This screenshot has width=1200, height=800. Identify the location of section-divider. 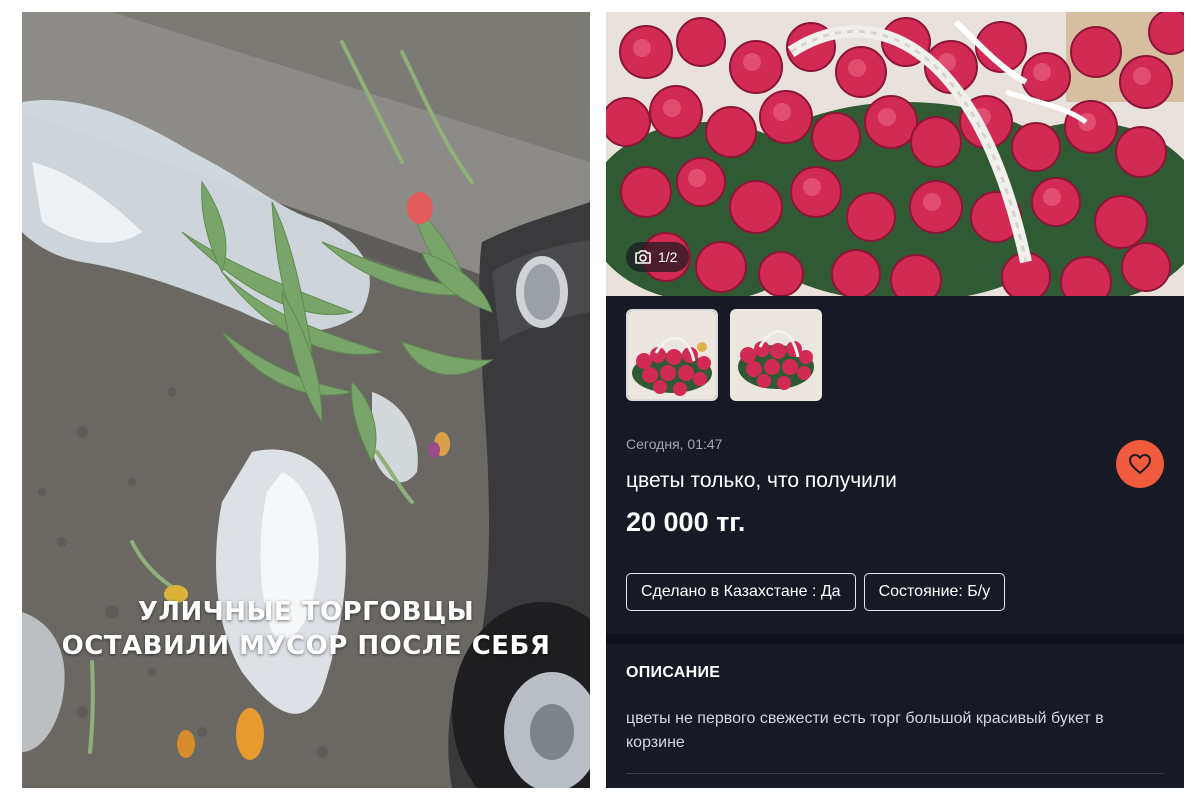
(895, 639).